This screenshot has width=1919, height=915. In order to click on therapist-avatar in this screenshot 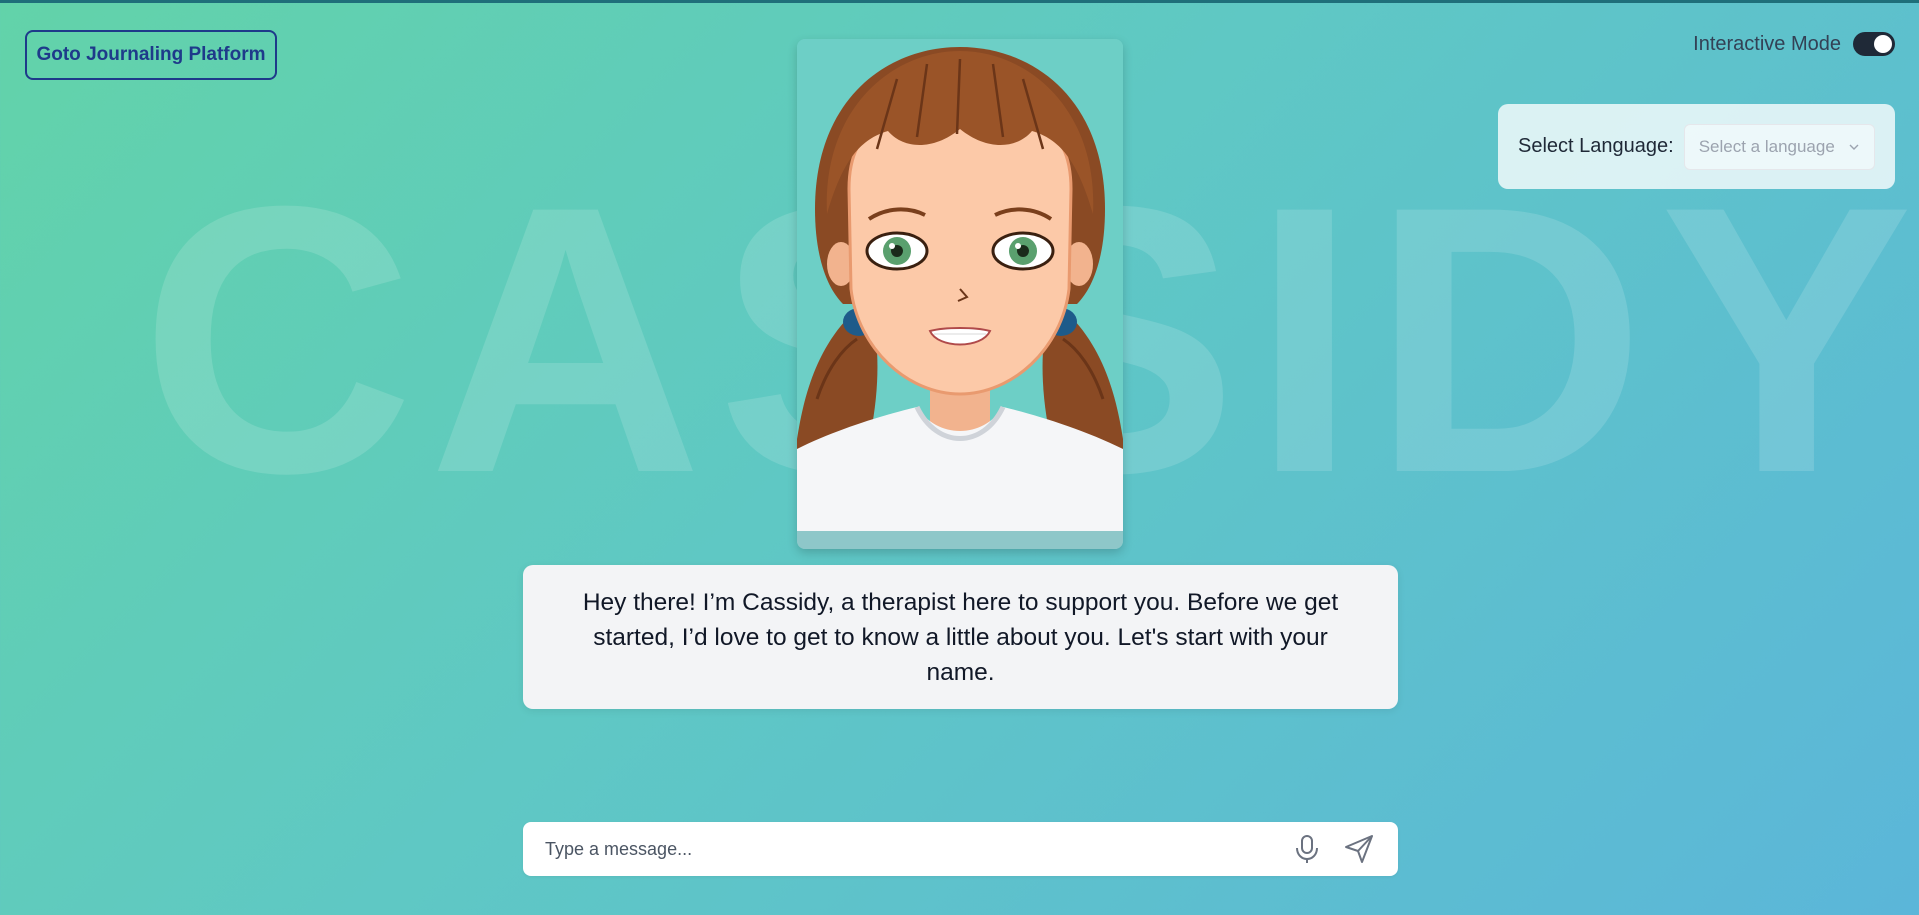, I will do `click(960, 294)`.